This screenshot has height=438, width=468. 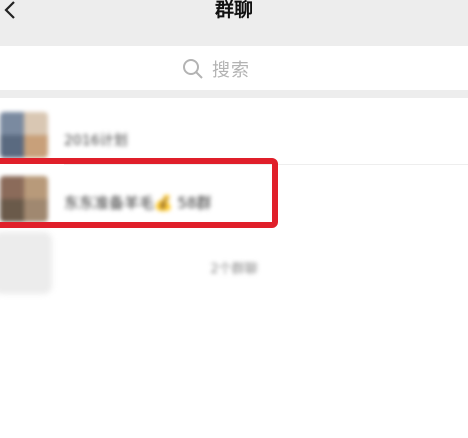 What do you see at coordinates (193, 69) in the screenshot?
I see `search-icon` at bounding box center [193, 69].